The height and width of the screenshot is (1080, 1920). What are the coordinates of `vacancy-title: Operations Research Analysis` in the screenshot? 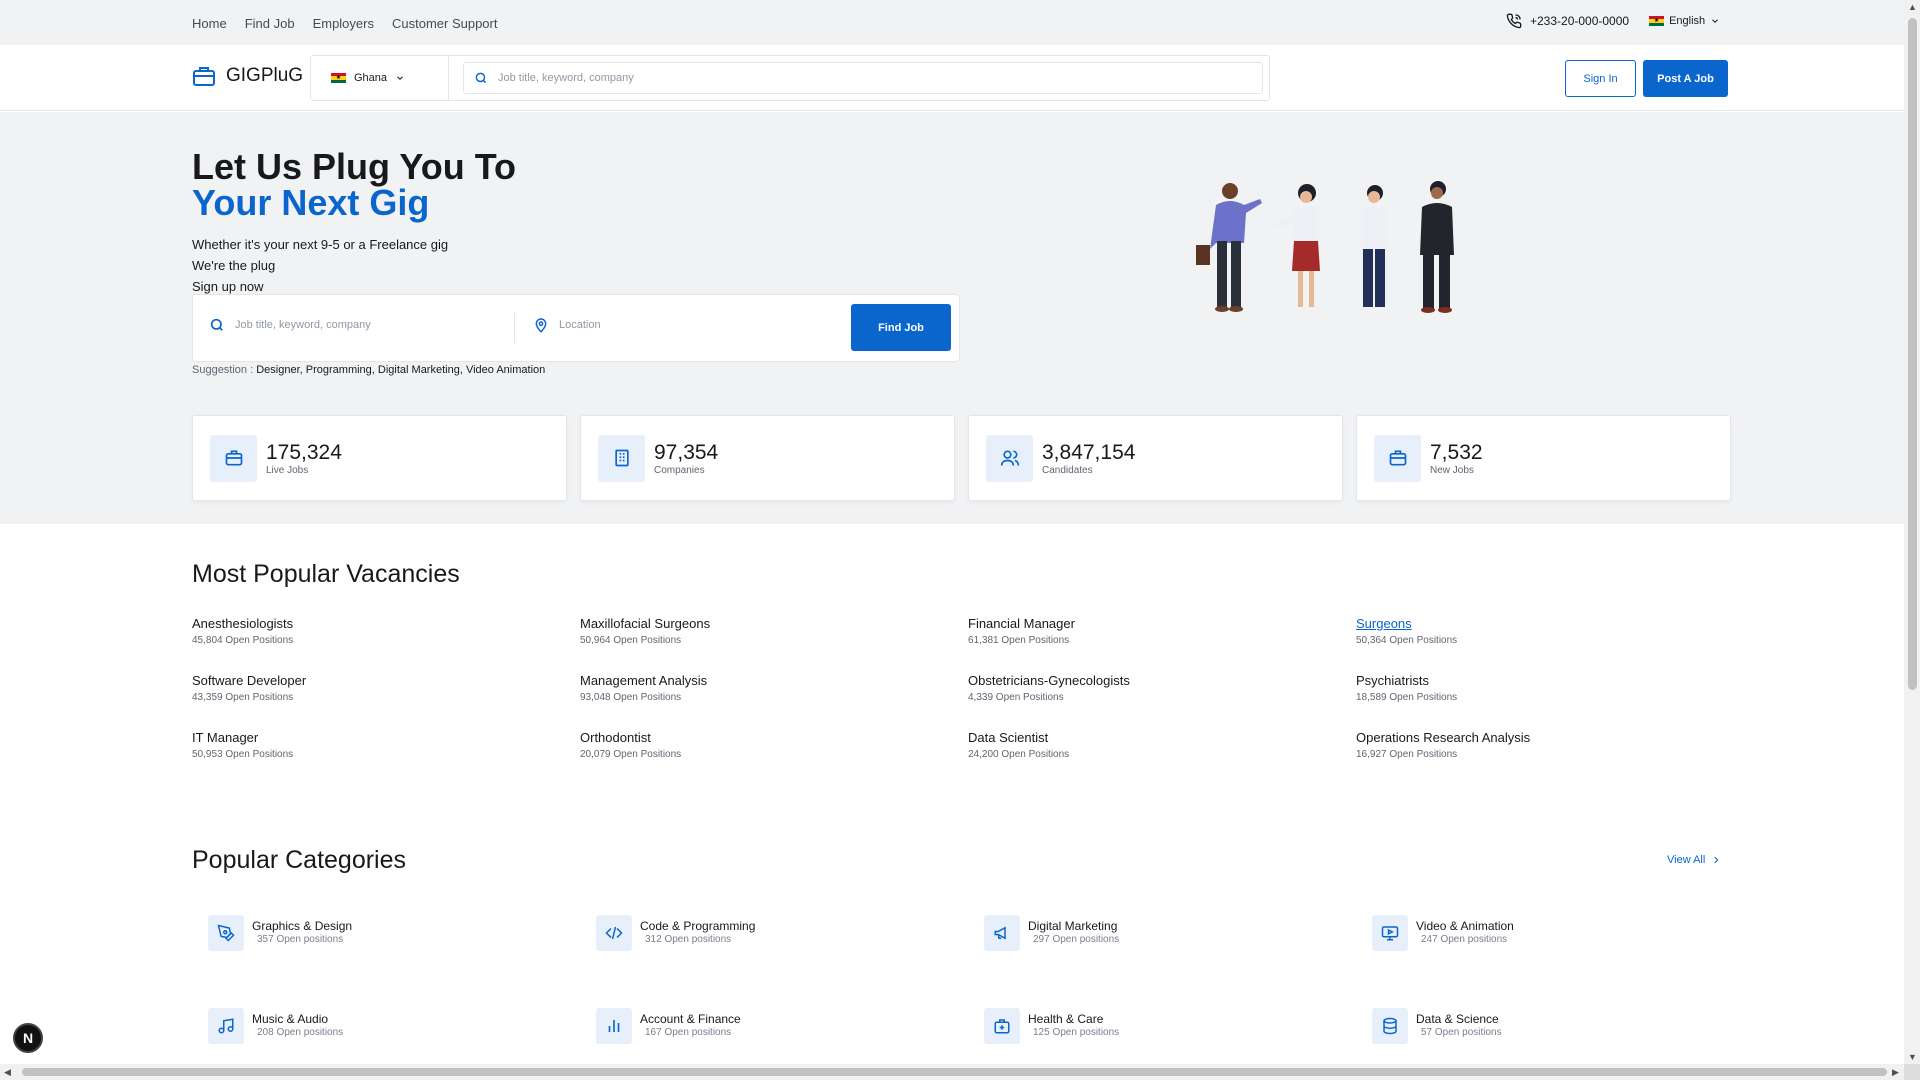 It's located at (1550, 738).